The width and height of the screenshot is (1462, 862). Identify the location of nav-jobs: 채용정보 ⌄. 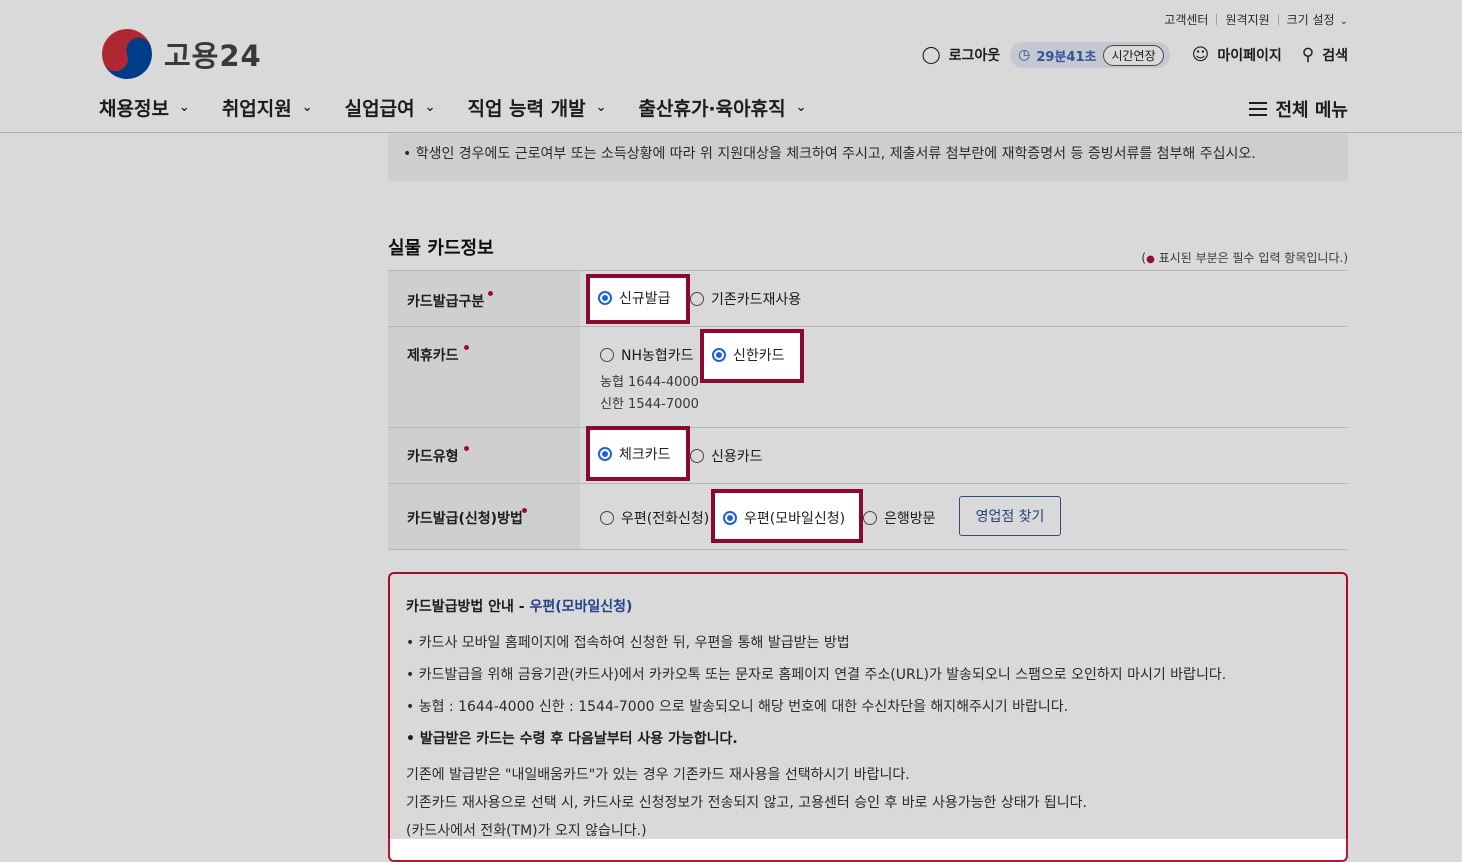
(144, 107).